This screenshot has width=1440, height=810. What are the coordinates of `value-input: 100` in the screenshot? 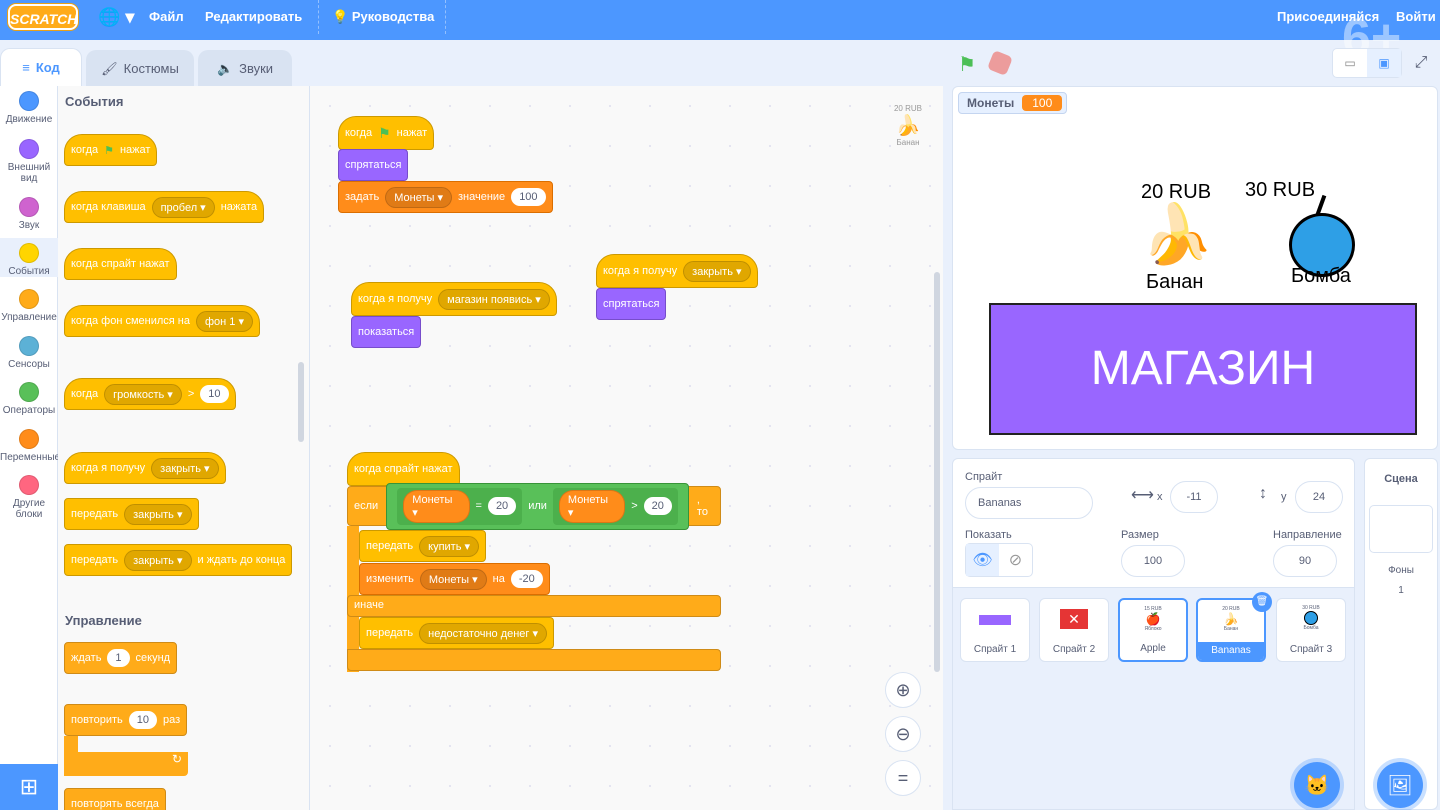 It's located at (528, 197).